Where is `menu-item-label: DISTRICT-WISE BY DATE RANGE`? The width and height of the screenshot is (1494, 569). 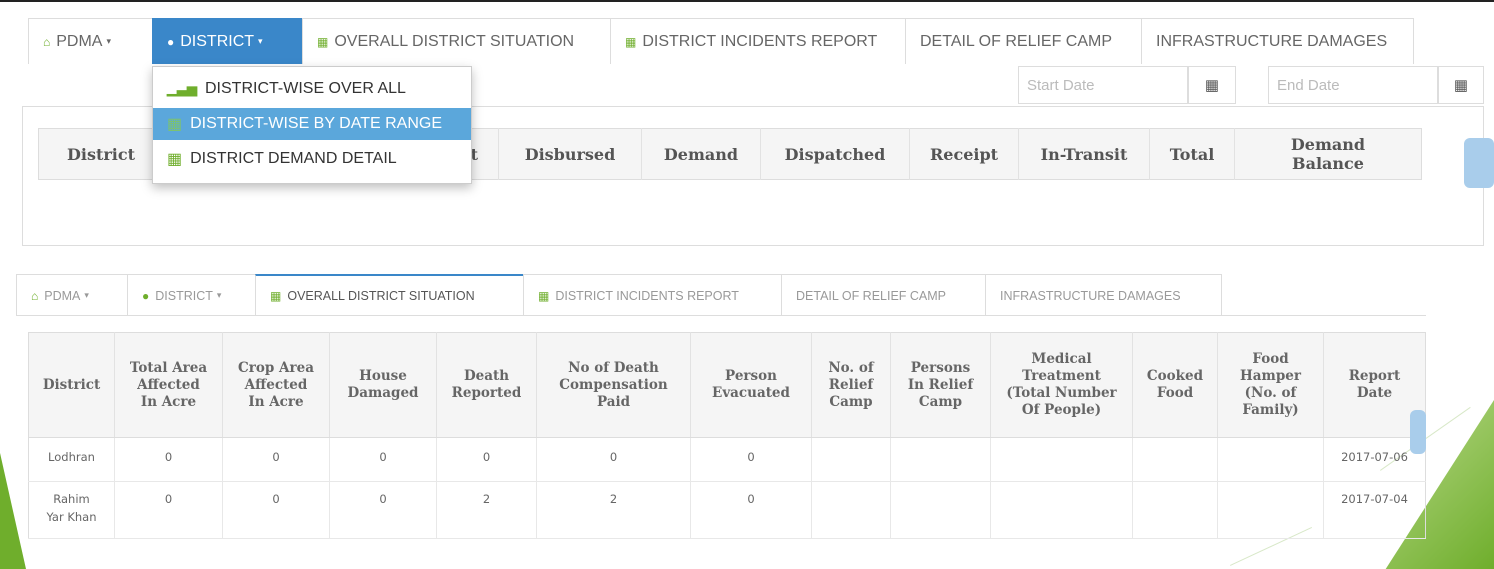 menu-item-label: DISTRICT-WISE BY DATE RANGE is located at coordinates (316, 123).